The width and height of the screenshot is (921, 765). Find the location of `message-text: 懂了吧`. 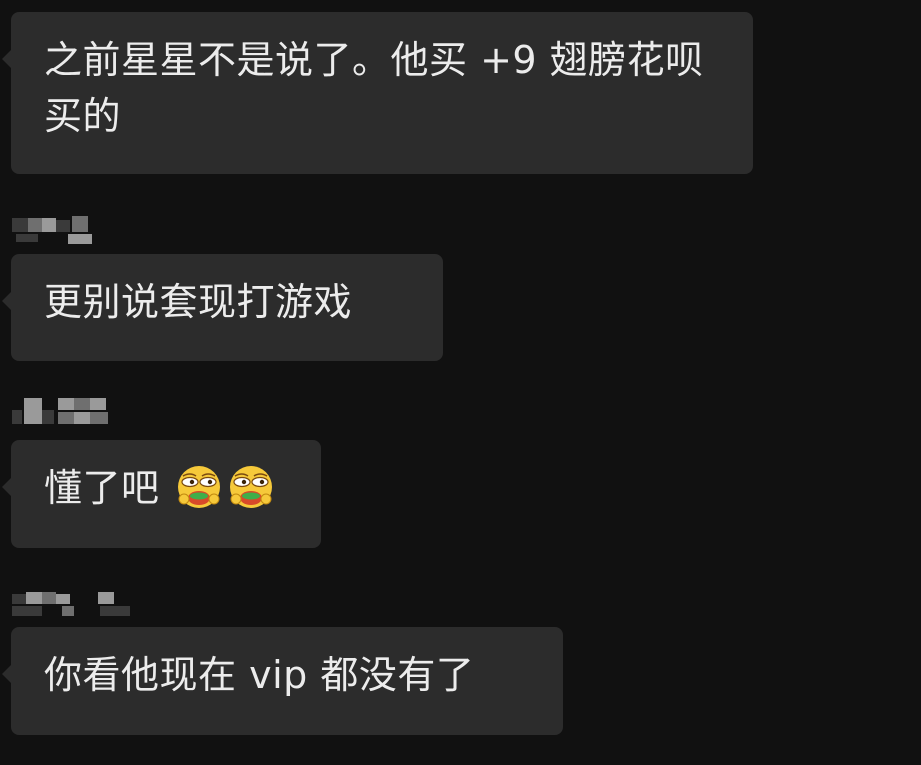

message-text: 懂了吧 is located at coordinates (102, 488).